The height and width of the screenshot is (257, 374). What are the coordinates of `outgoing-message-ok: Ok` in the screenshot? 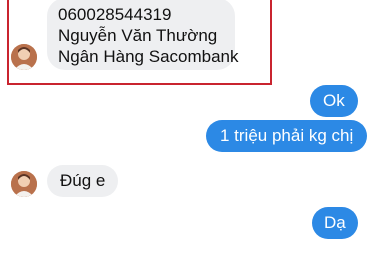 It's located at (334, 101).